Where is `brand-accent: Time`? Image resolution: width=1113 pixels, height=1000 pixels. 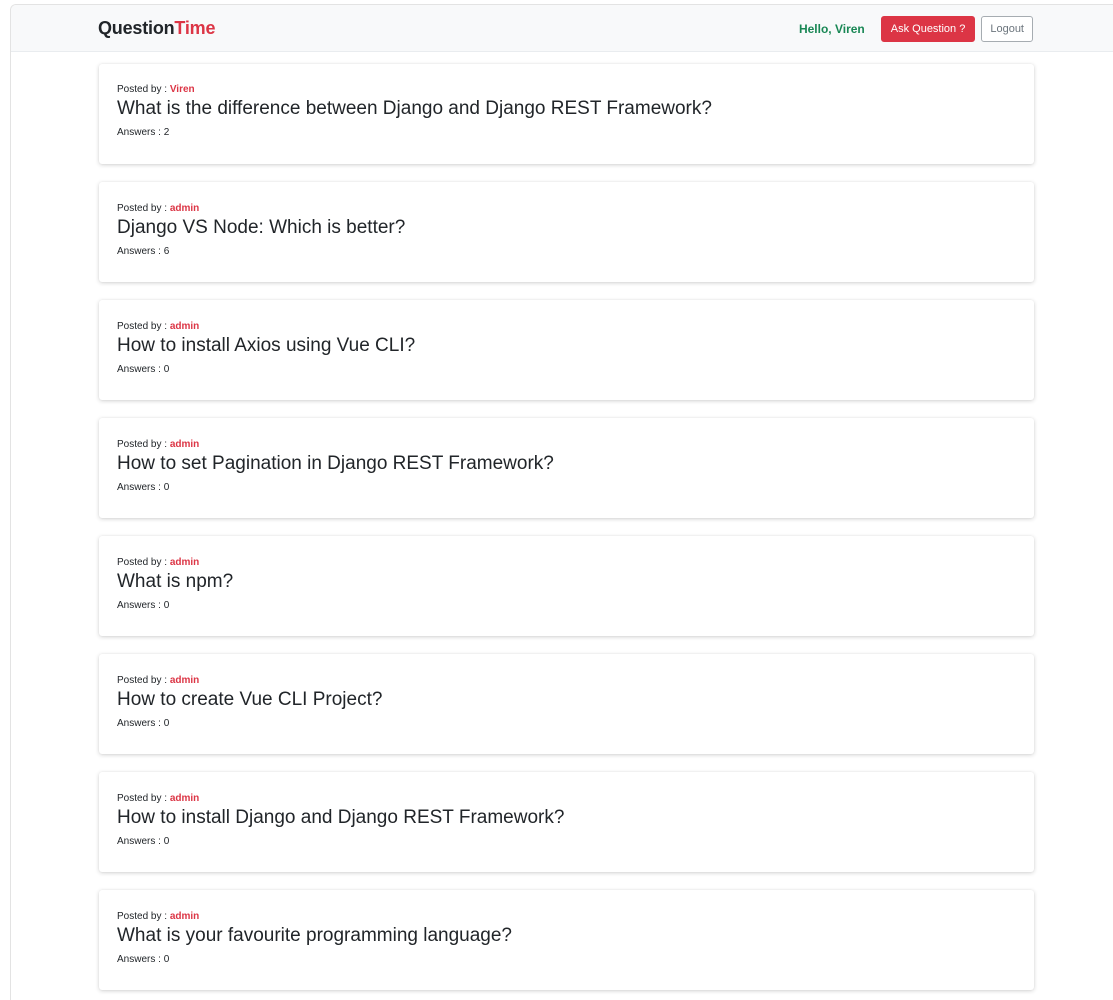 brand-accent: Time is located at coordinates (195, 28).